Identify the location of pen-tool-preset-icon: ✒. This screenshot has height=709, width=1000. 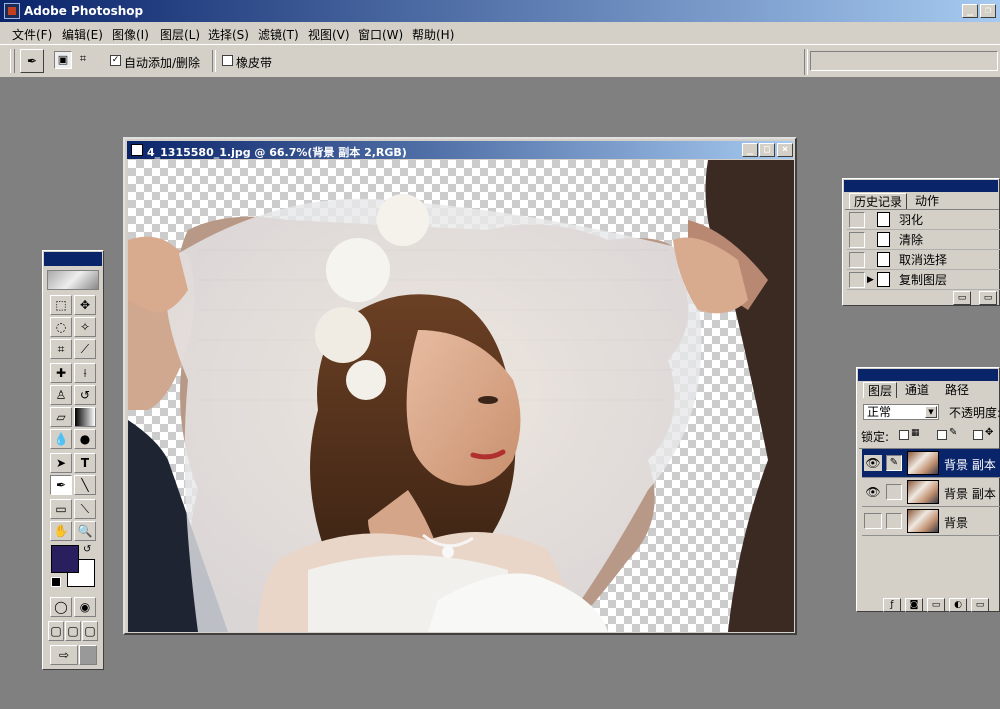
(32, 61).